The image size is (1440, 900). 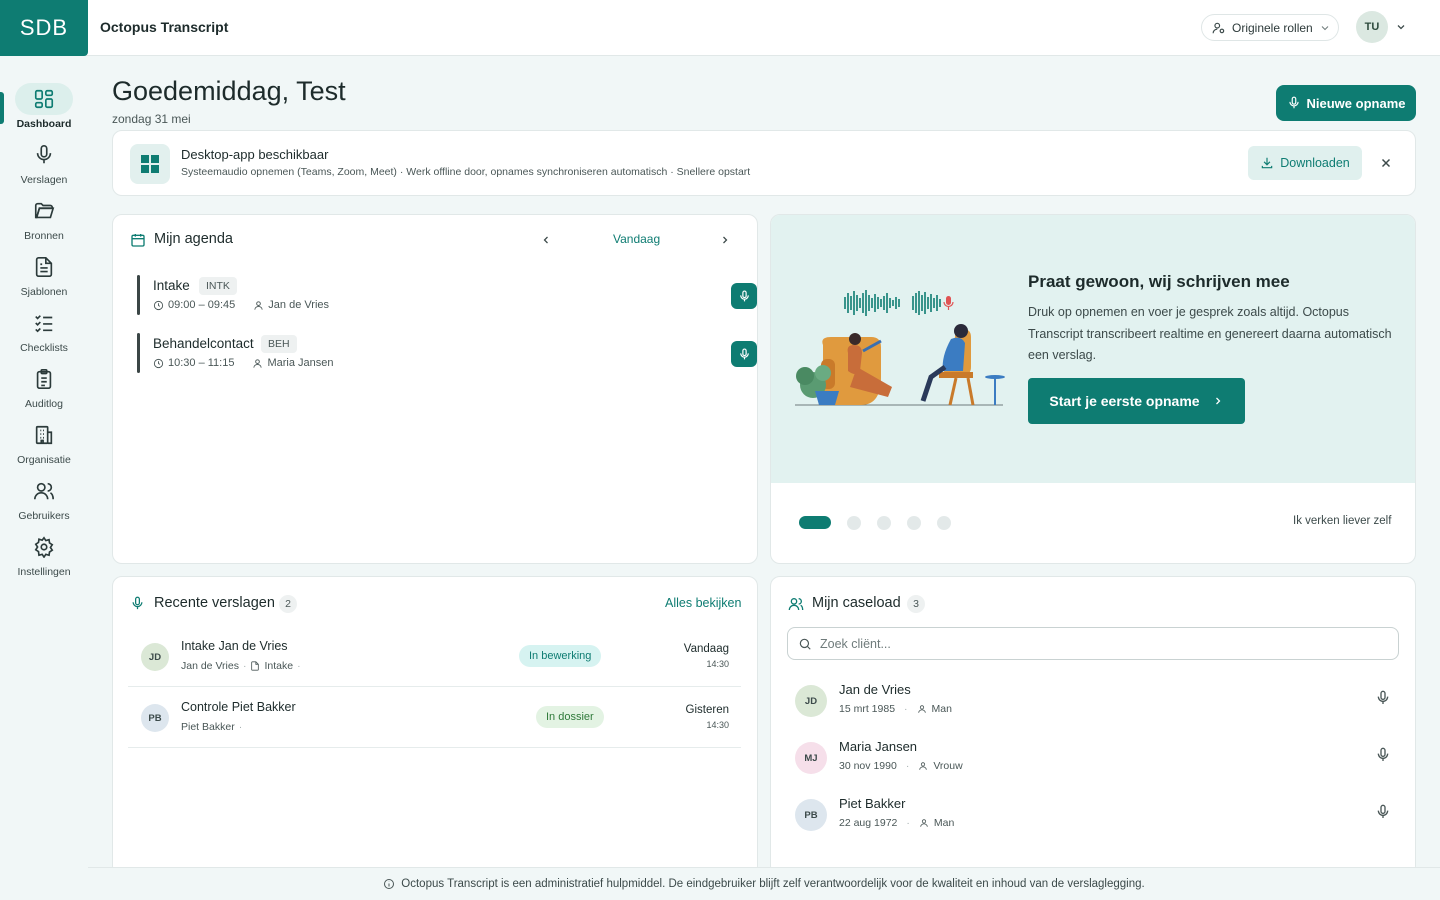 What do you see at coordinates (1386, 163) in the screenshot?
I see `close-icon` at bounding box center [1386, 163].